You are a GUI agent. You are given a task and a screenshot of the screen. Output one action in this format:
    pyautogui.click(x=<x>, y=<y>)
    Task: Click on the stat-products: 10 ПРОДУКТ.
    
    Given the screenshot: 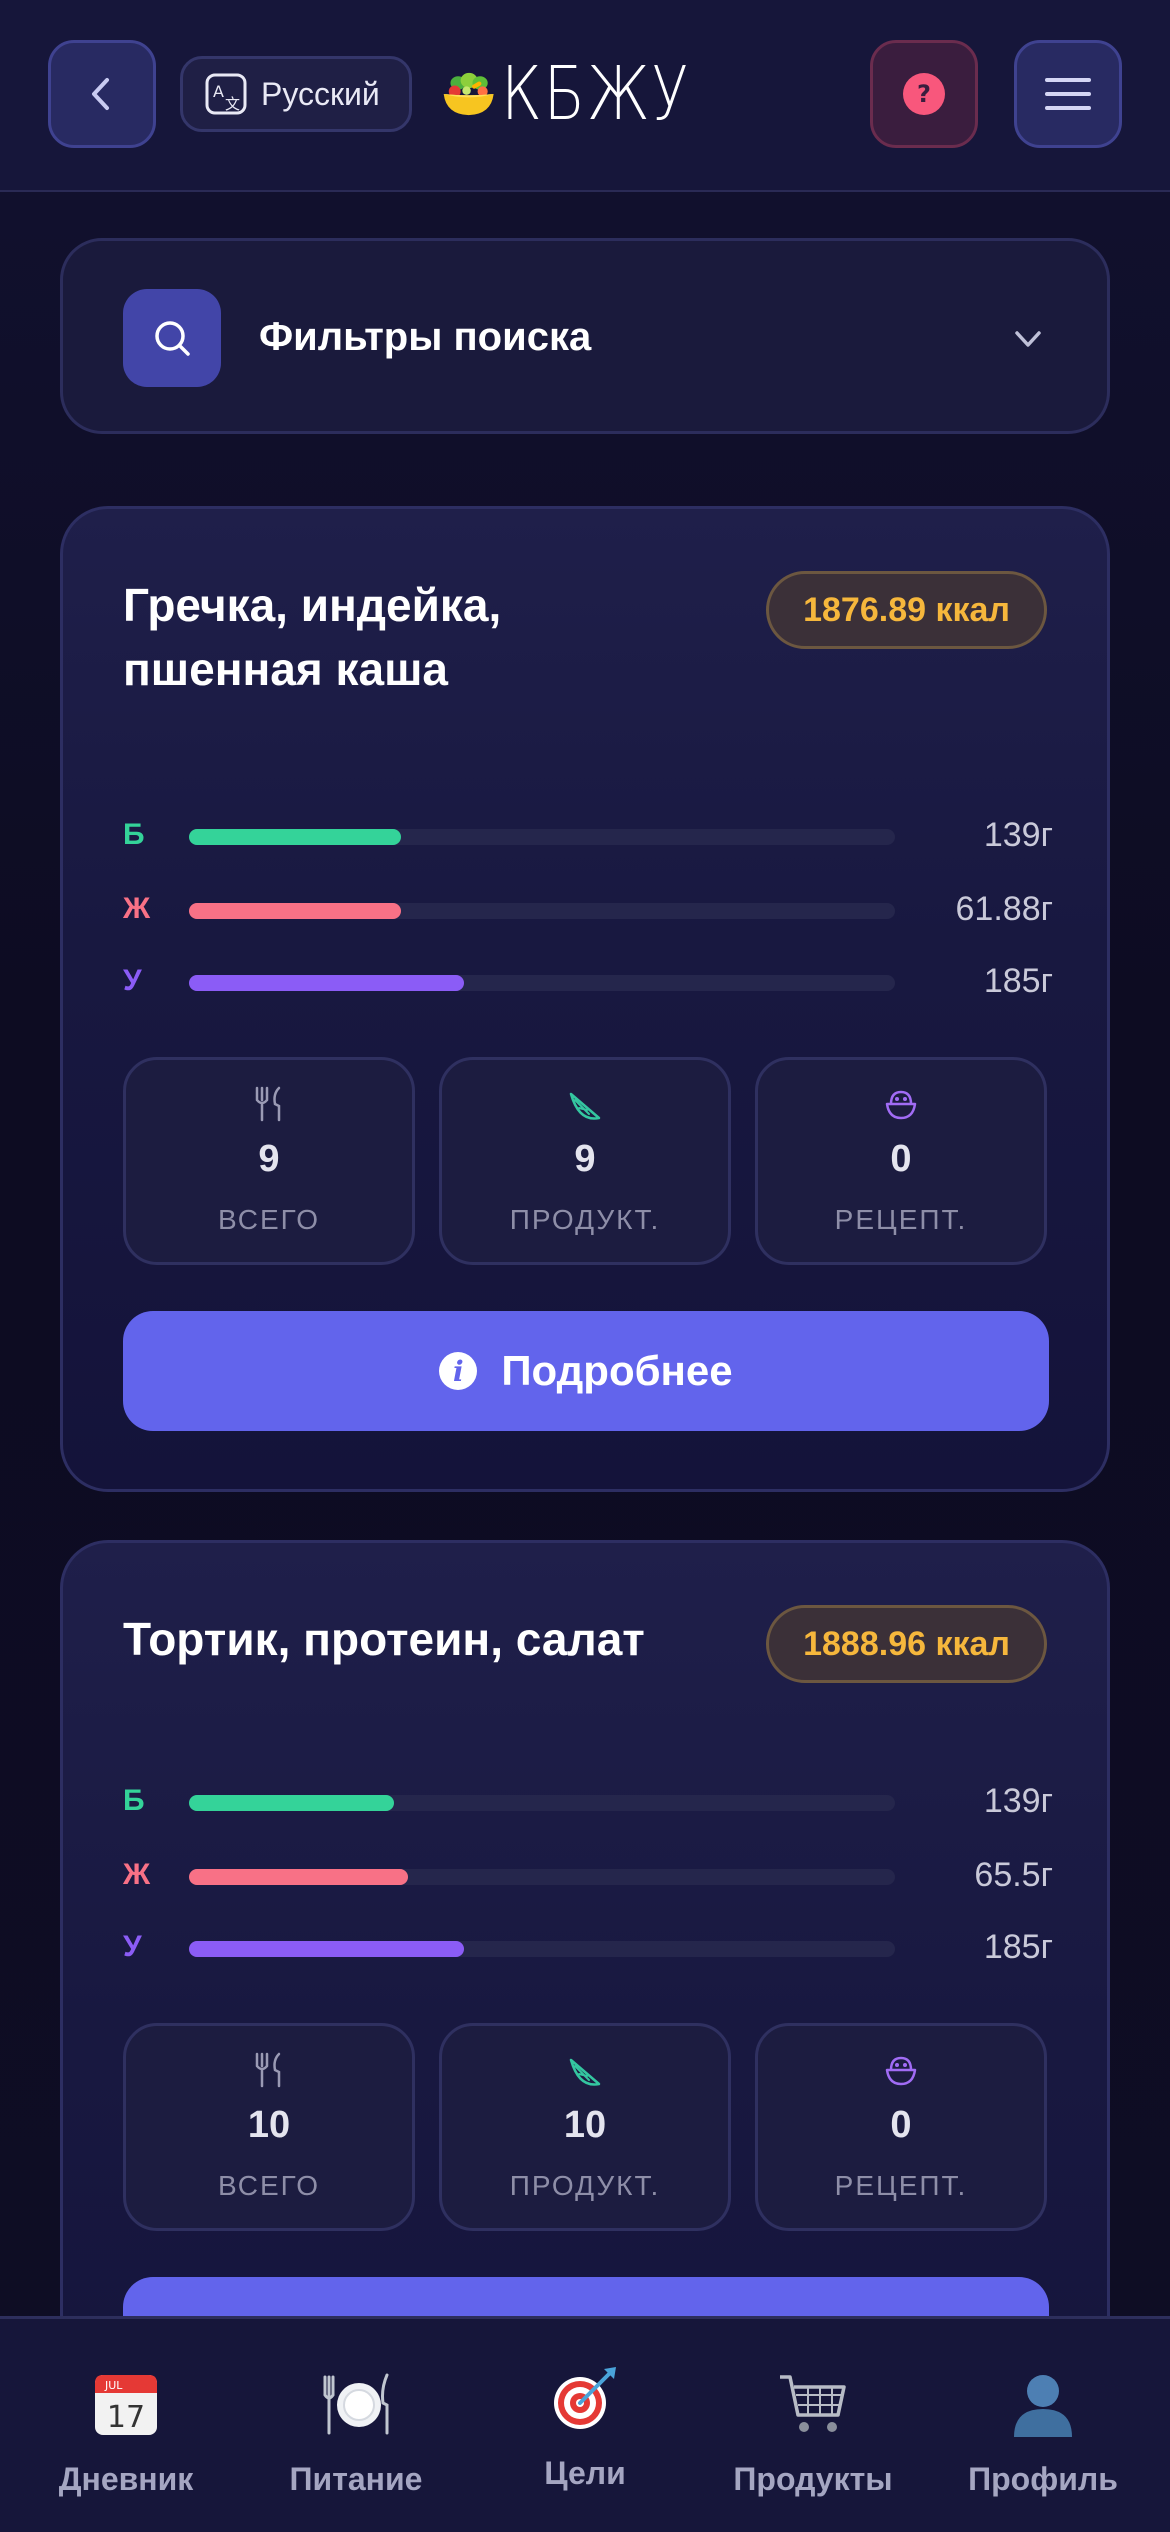 What is the action you would take?
    pyautogui.click(x=585, y=2127)
    